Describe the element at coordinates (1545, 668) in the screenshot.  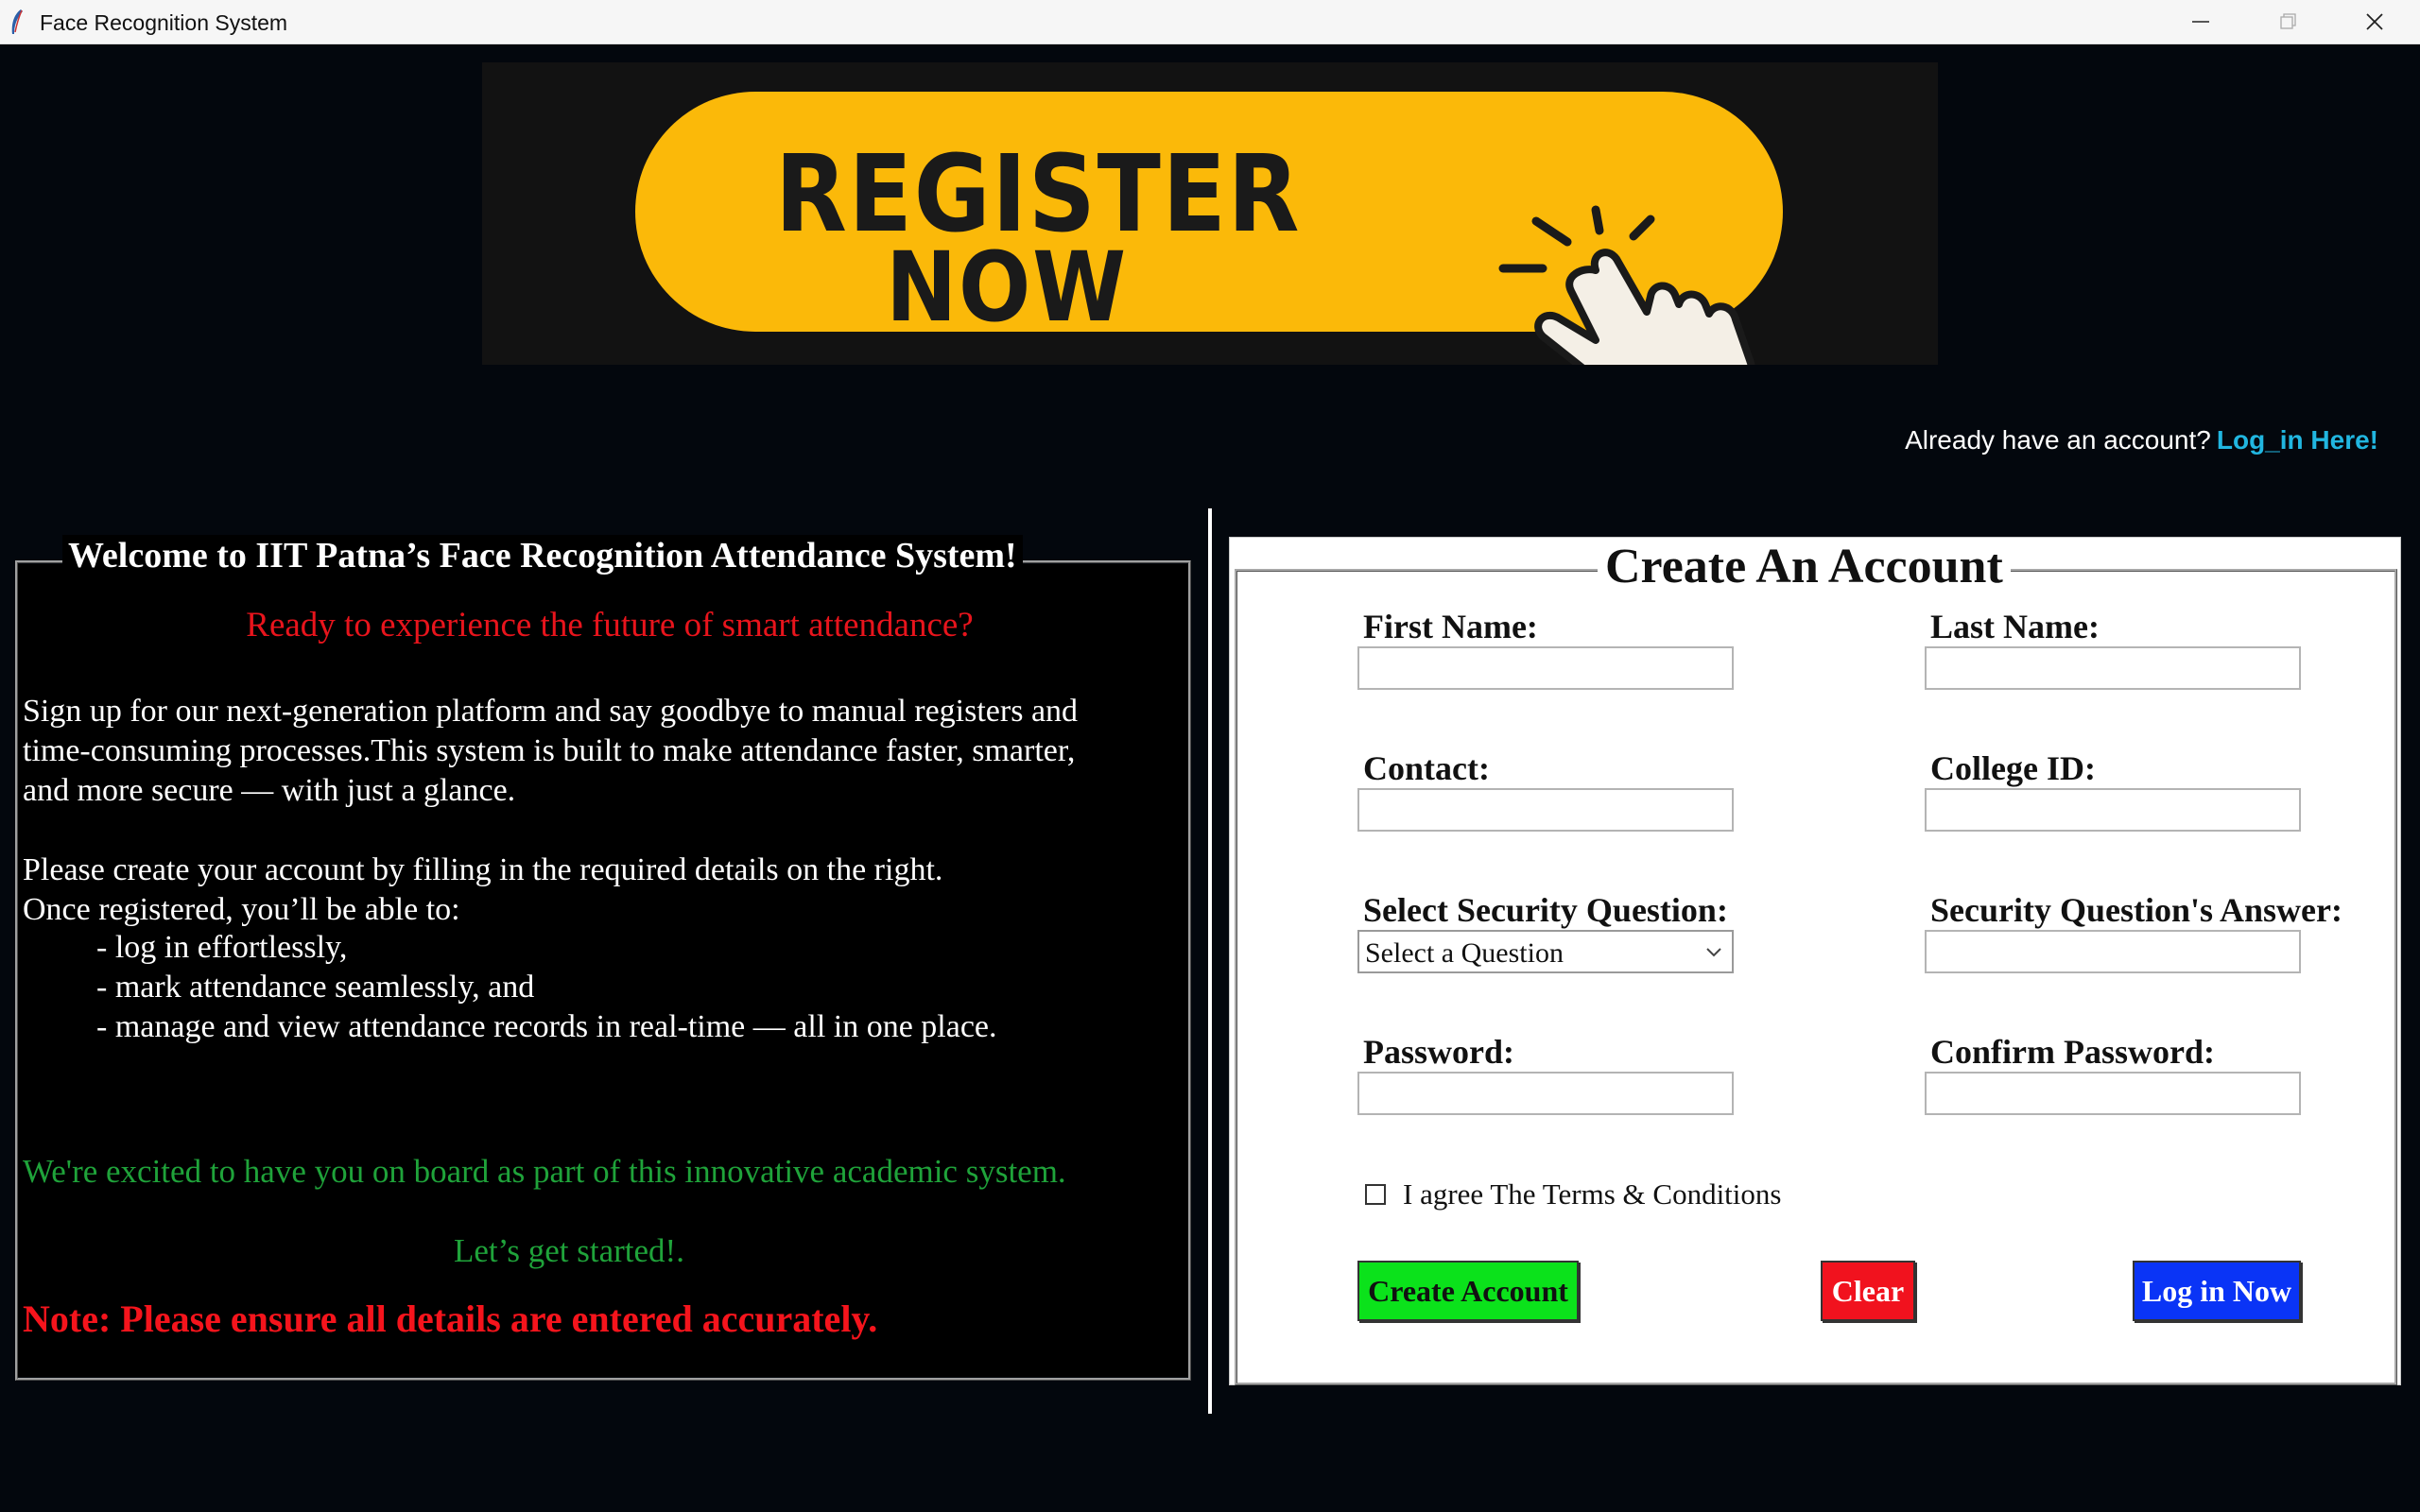
I see `first-name-field` at that location.